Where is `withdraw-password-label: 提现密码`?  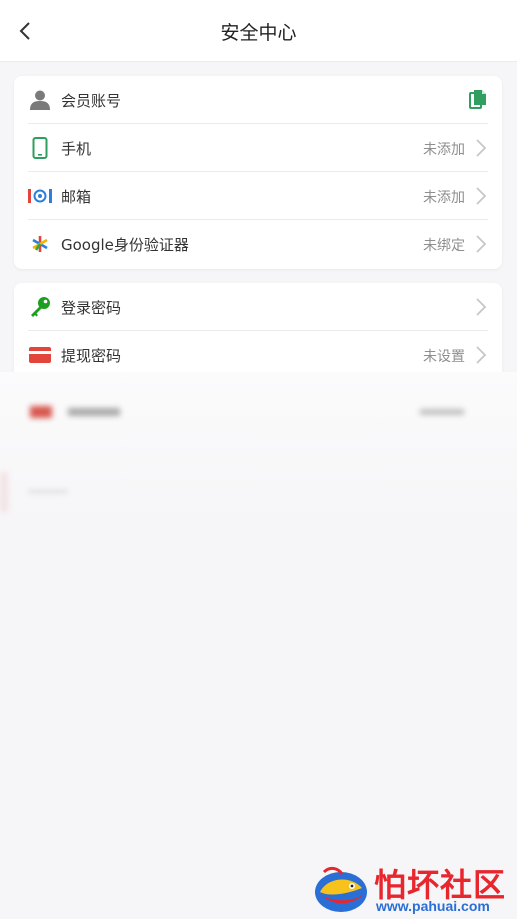
withdraw-password-label: 提现密码 is located at coordinates (91, 356).